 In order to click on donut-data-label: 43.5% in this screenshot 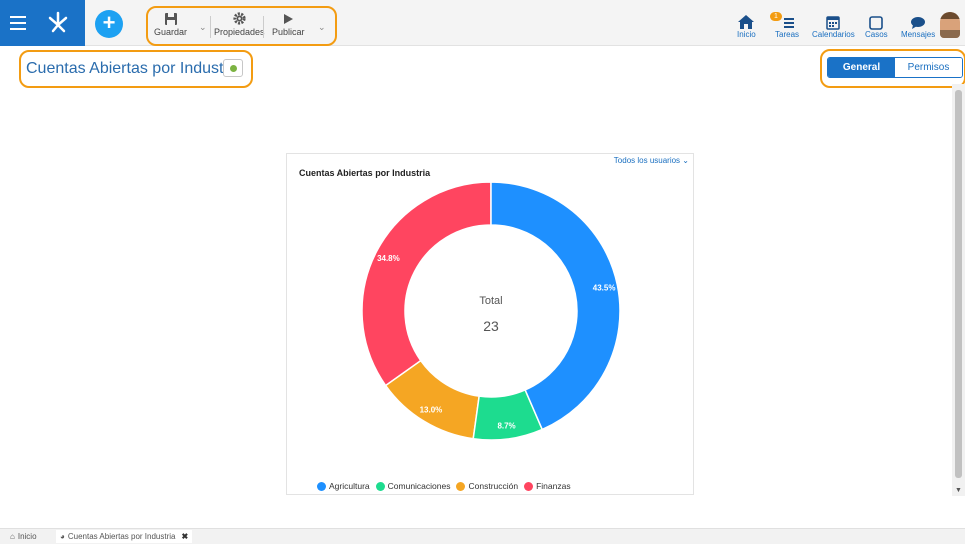, I will do `click(604, 288)`.